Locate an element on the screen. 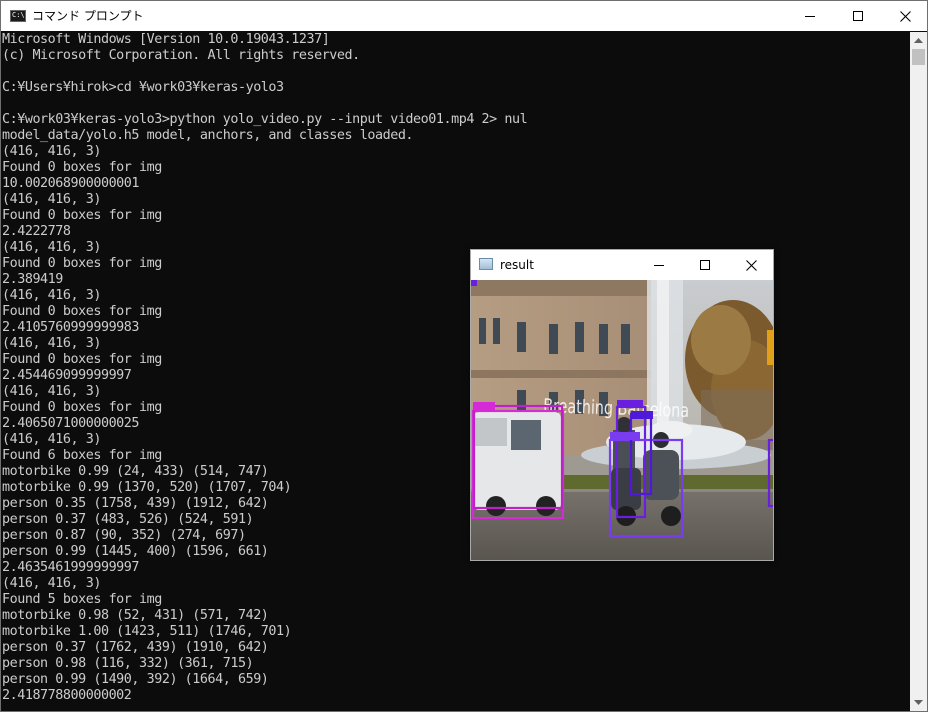 This screenshot has height=712, width=928. console-line: person 0.99 (1490, 392) (1664, 659) is located at coordinates (135, 679).